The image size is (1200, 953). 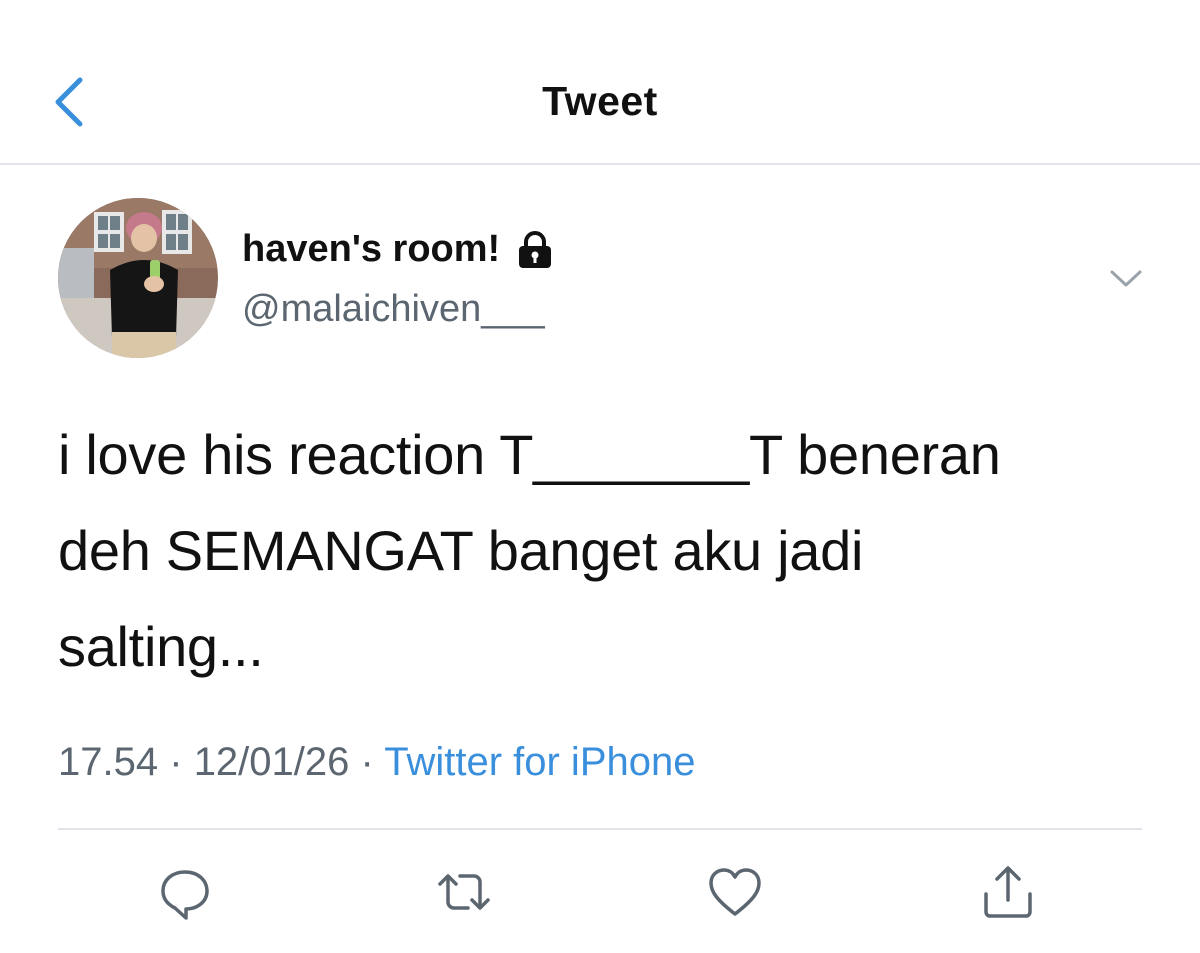 I want to click on tweet-meta: 17.54 · 12/01/26 · Twitter for iPhone, so click(x=376, y=762).